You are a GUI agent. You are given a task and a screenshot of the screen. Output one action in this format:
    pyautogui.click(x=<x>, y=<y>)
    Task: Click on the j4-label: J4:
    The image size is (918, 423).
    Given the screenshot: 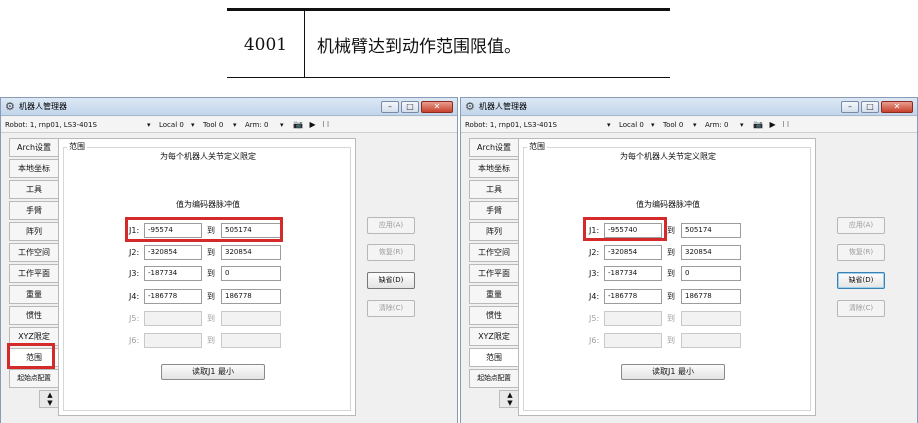 What is the action you would take?
    pyautogui.click(x=134, y=296)
    